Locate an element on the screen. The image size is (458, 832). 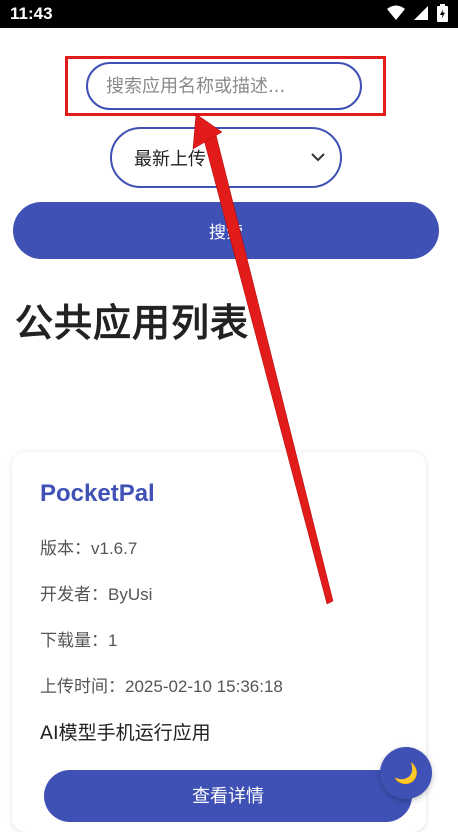
moon-icon: 🌙 is located at coordinates (406, 773).